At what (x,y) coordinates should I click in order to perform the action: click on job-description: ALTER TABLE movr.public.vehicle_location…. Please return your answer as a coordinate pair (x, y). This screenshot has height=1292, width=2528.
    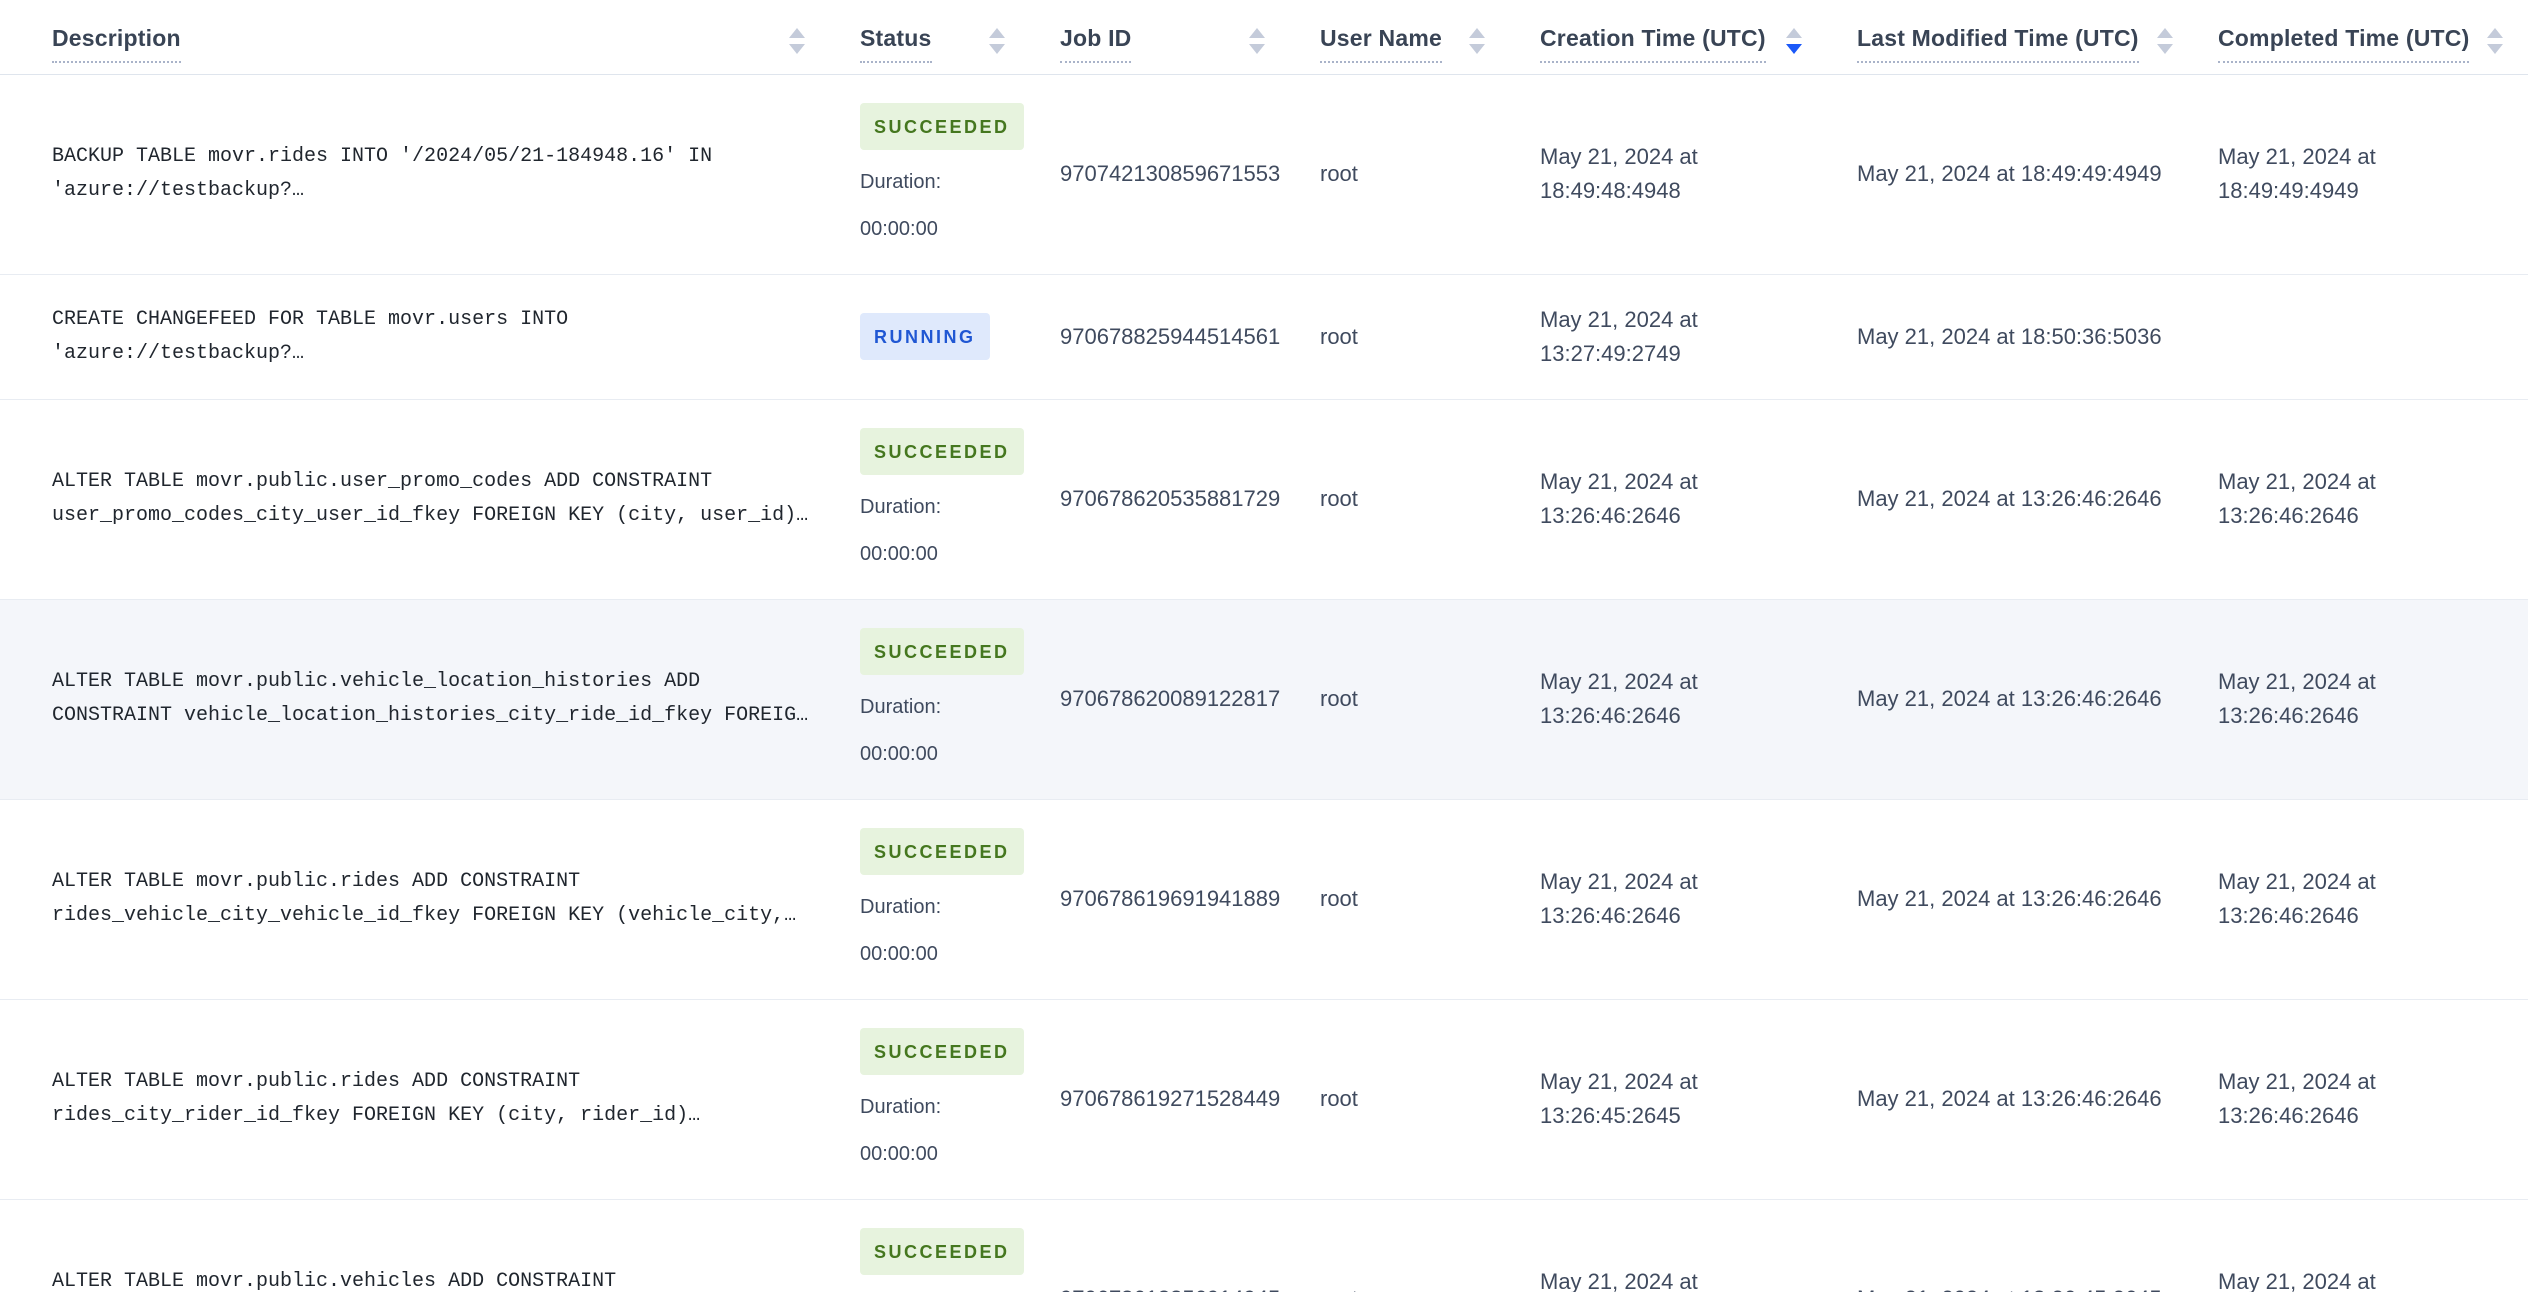
    Looking at the image, I should click on (441, 699).